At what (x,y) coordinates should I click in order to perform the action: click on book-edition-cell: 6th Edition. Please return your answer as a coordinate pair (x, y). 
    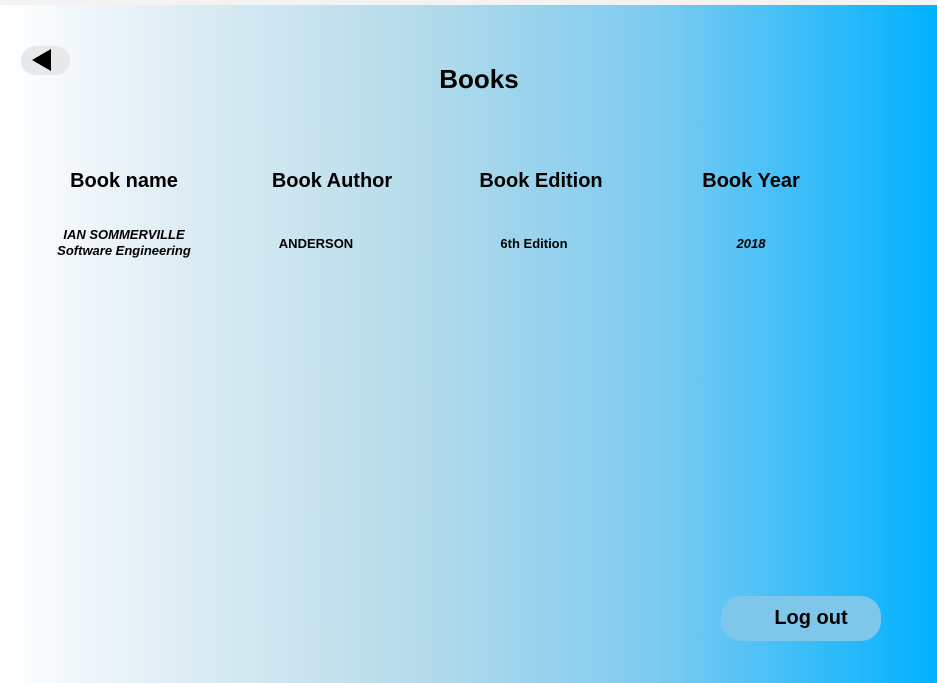
    Looking at the image, I should click on (534, 243).